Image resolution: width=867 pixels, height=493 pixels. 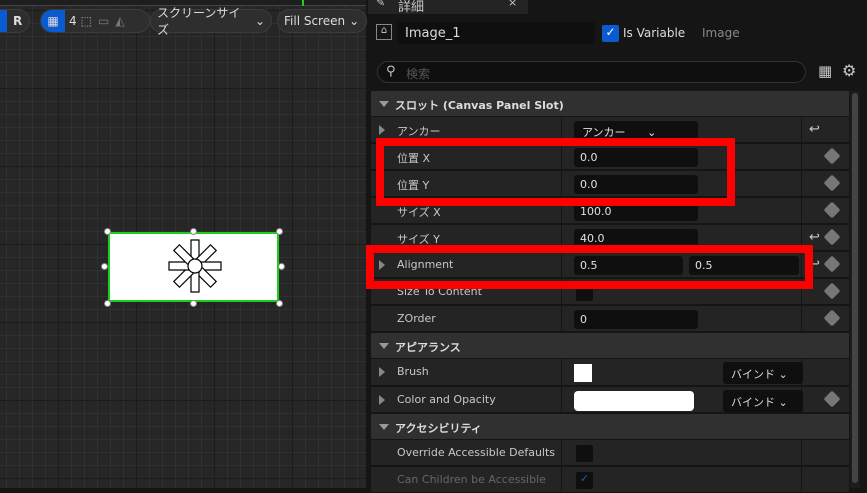 I want to click on highlight-alignment, so click(x=589, y=267).